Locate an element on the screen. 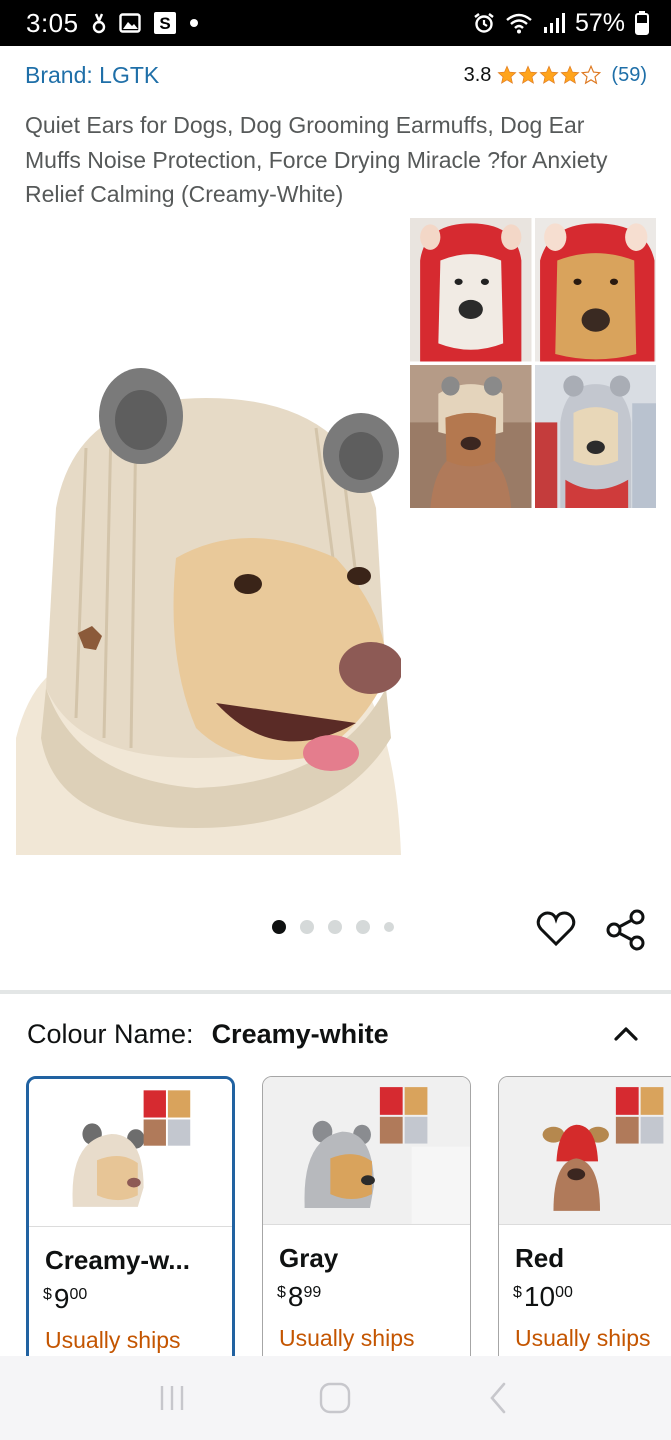  notification-dot-icon is located at coordinates (194, 23).